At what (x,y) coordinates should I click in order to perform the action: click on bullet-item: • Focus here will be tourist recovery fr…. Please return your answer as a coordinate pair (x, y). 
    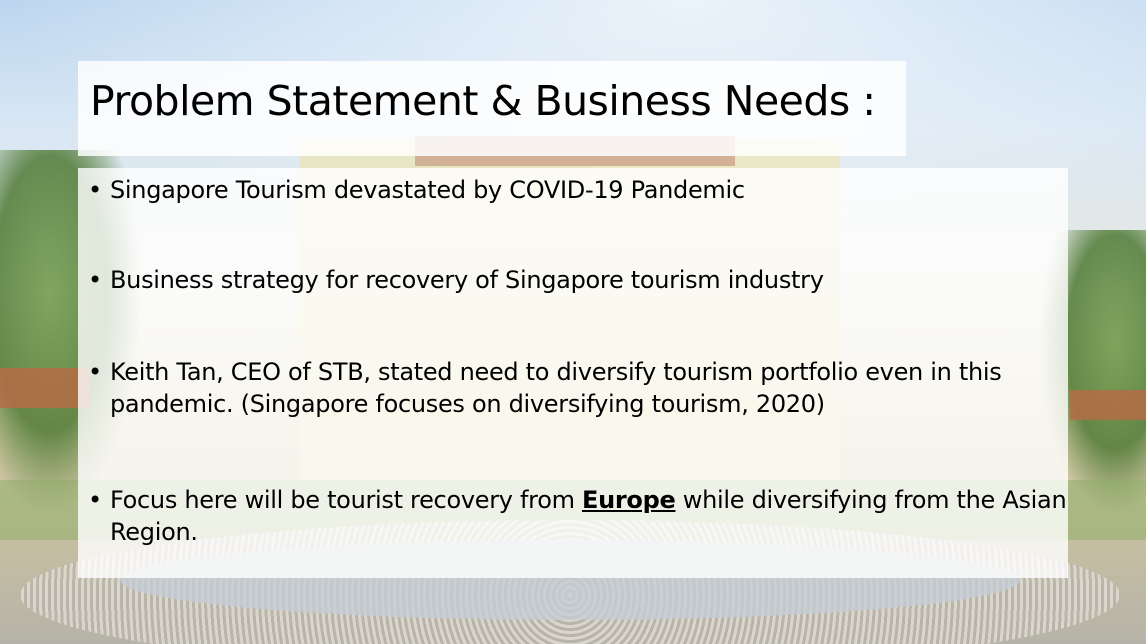
    Looking at the image, I should click on (579, 516).